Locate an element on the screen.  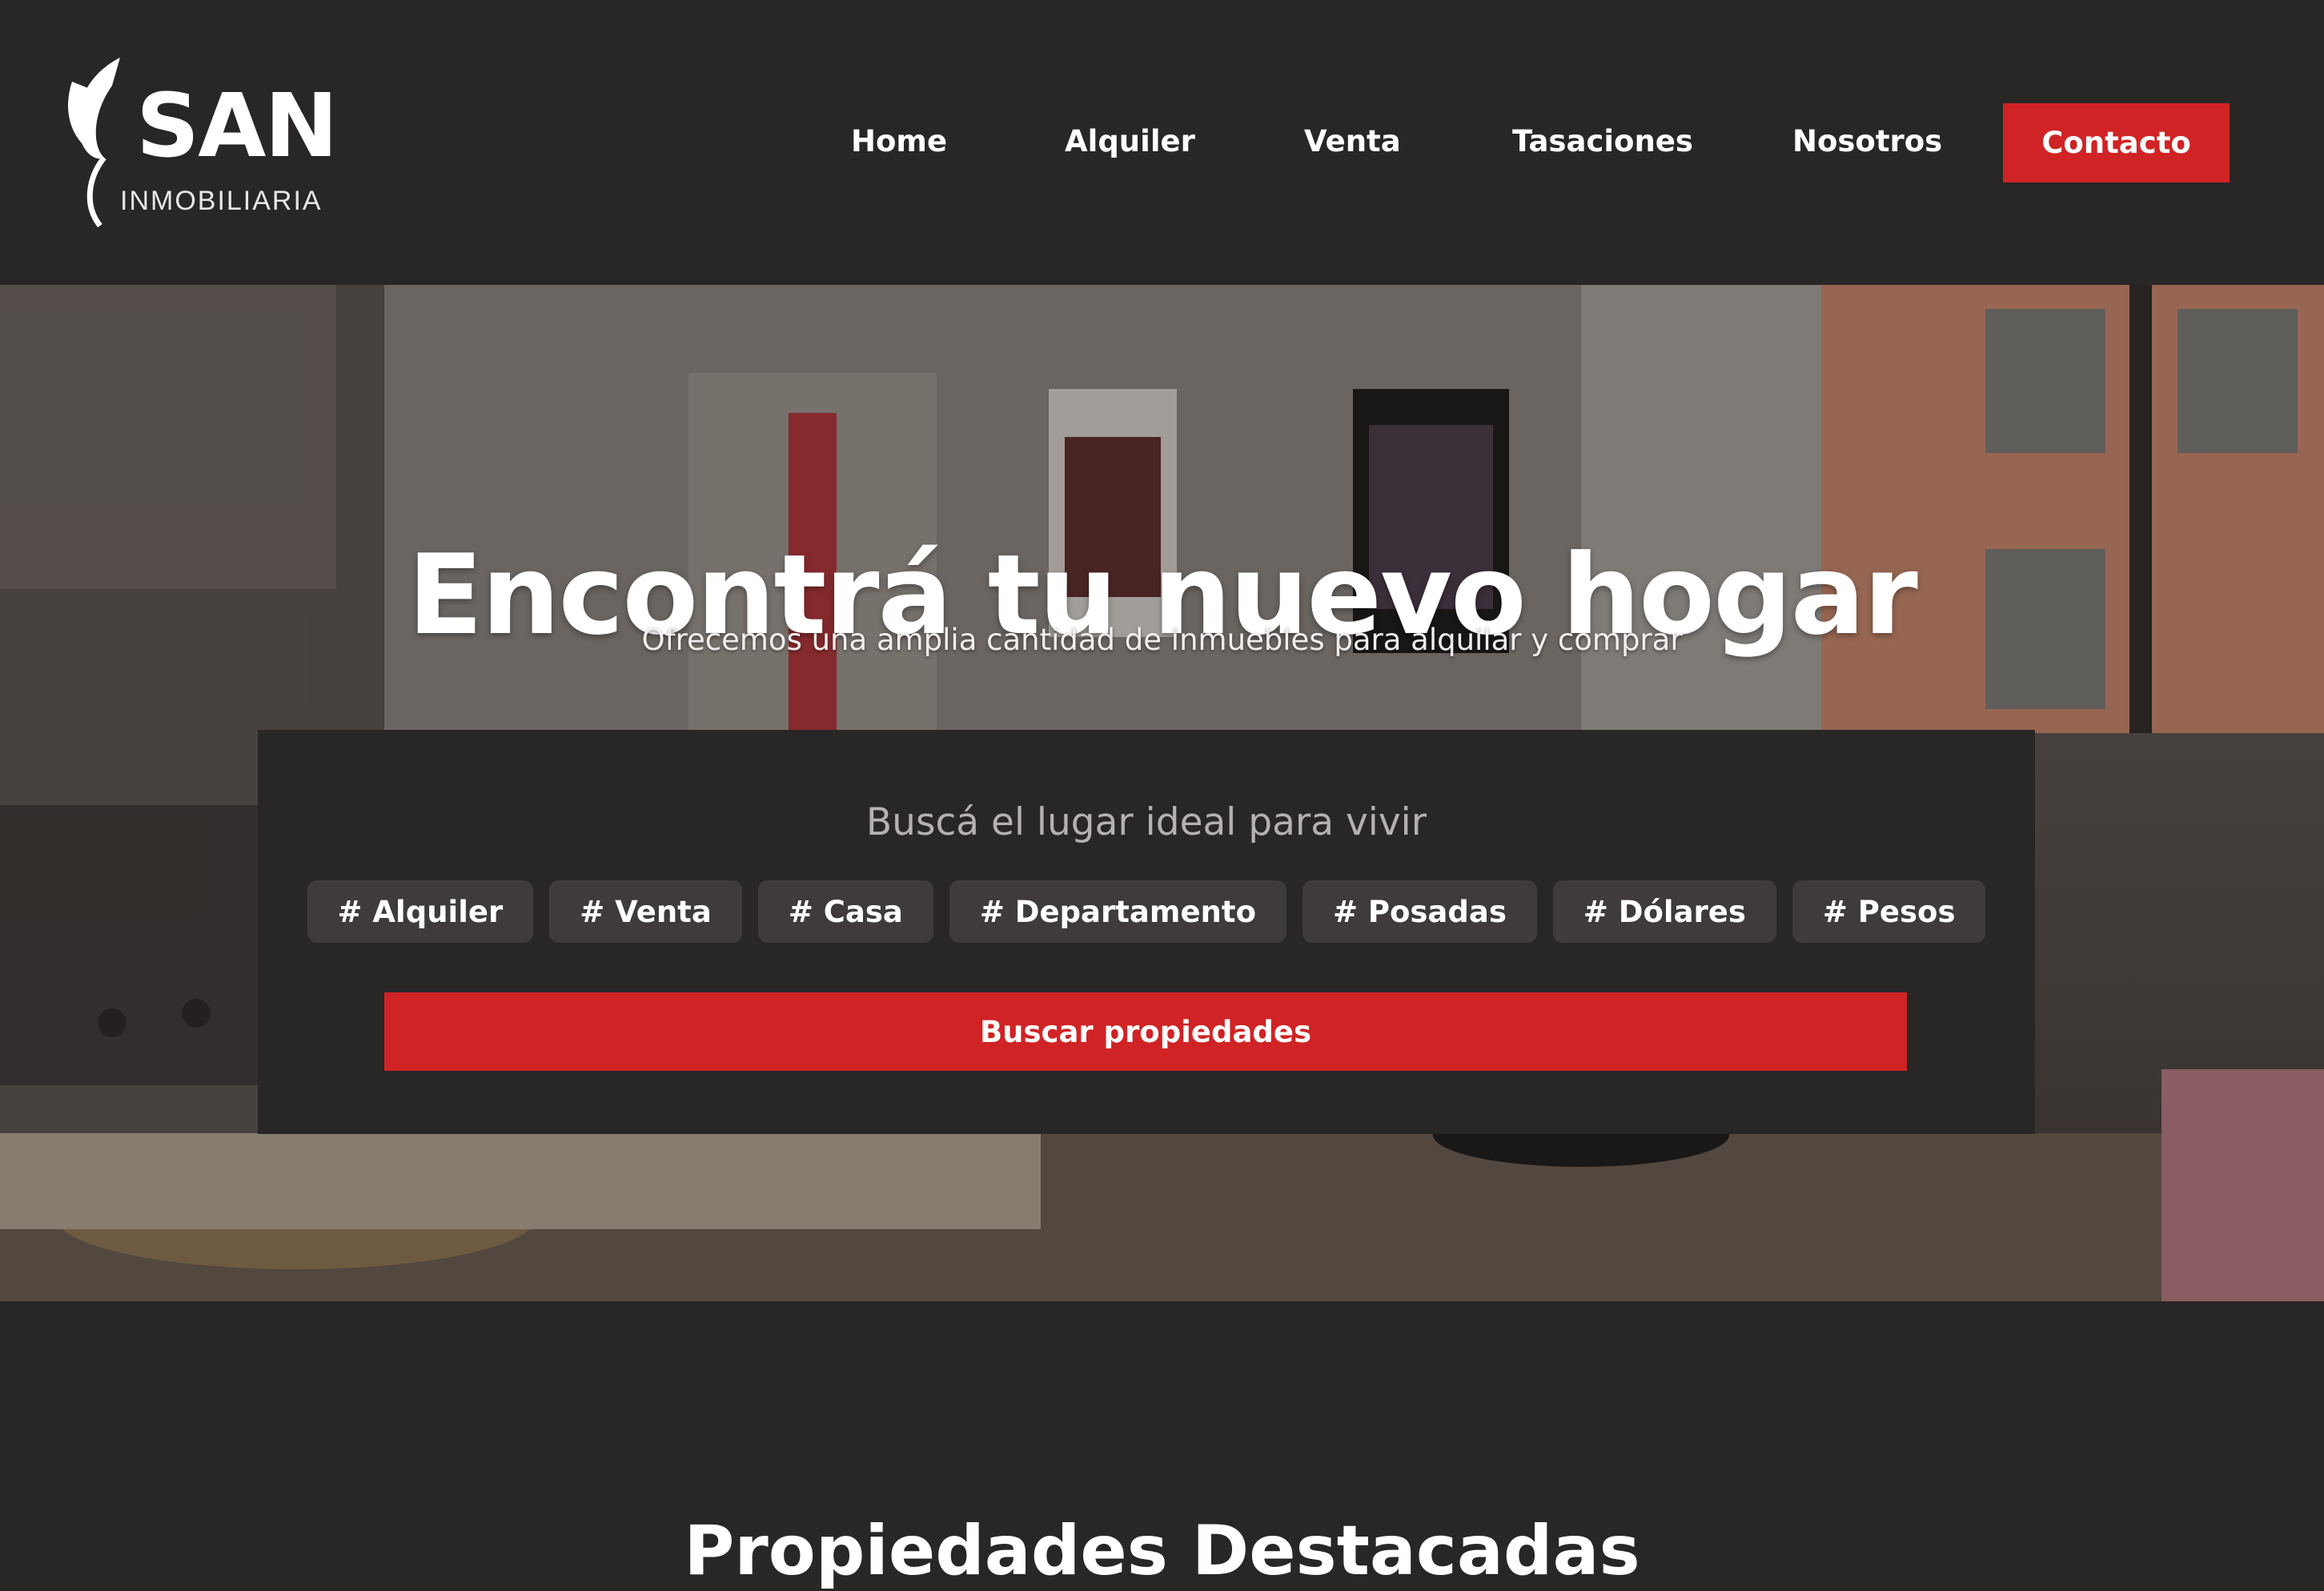
nav-venta: Venta is located at coordinates (1352, 141).